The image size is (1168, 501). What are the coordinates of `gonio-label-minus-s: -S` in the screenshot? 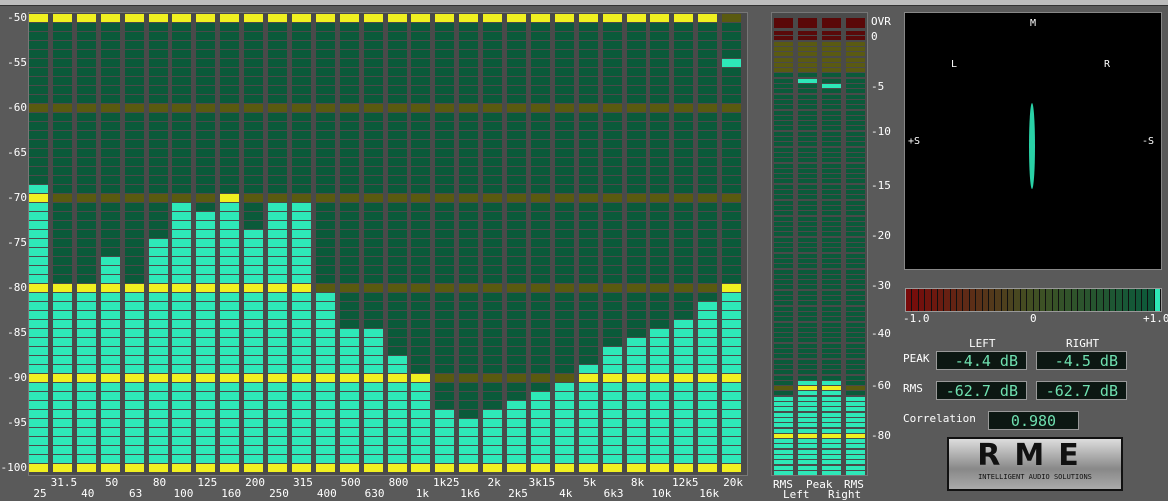 It's located at (1148, 141).